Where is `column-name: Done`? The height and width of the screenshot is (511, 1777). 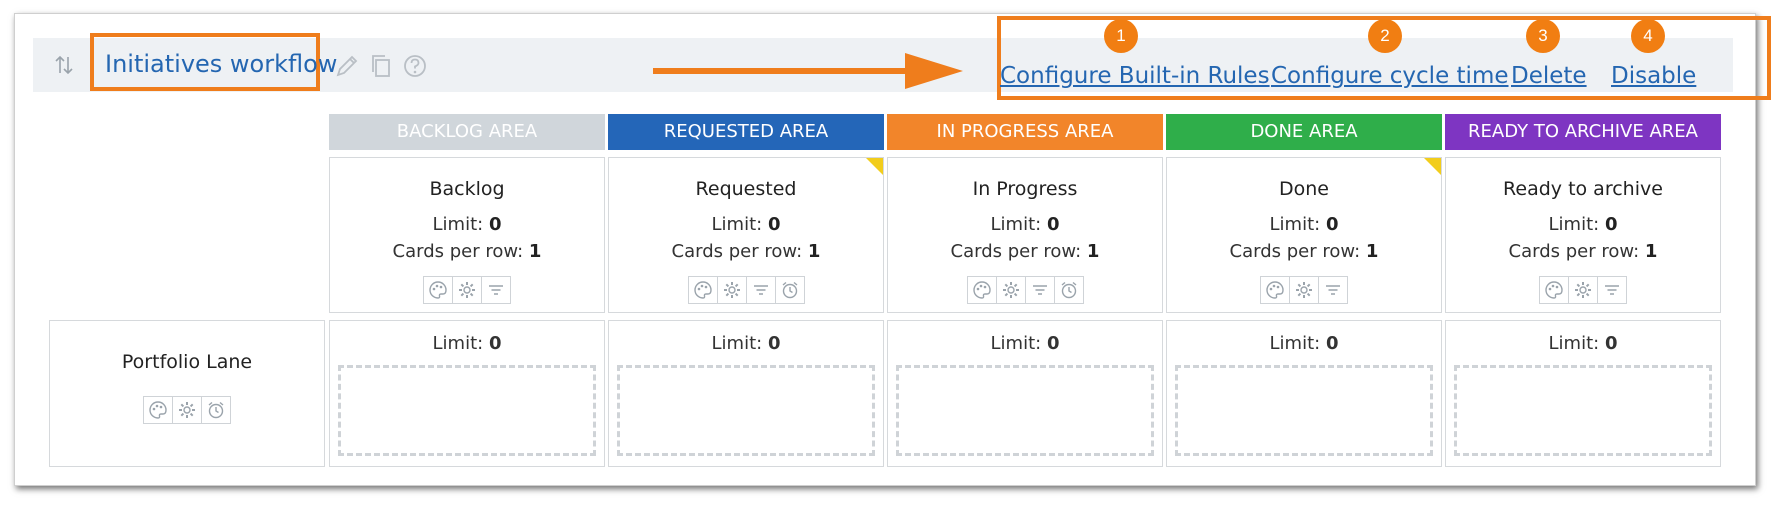 column-name: Done is located at coordinates (1304, 189).